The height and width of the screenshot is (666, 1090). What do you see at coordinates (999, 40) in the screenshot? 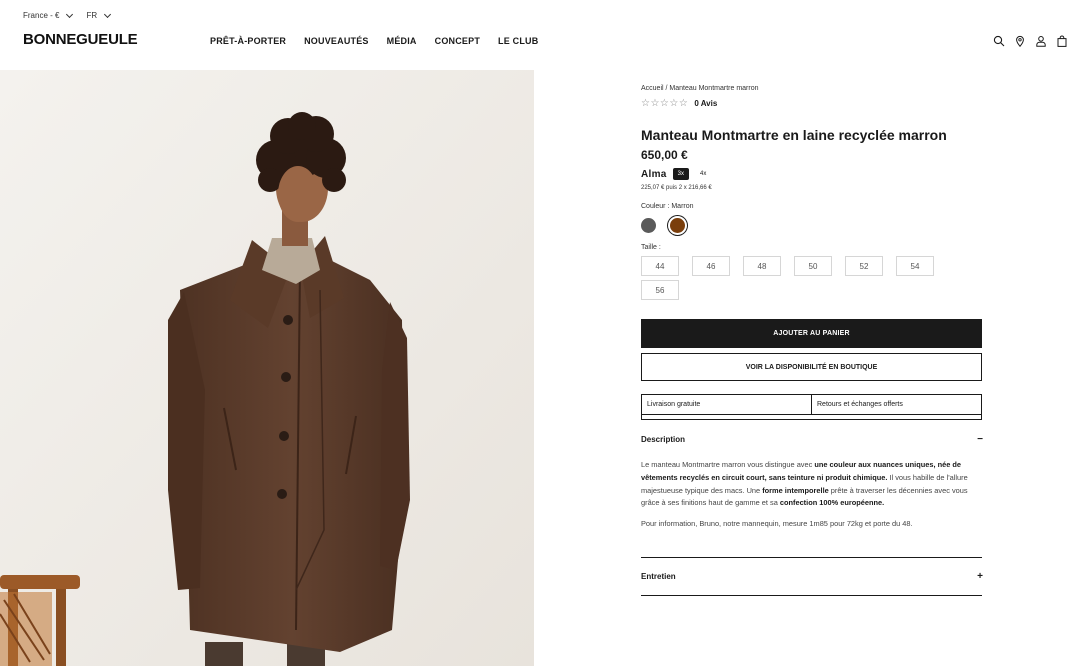
I see `search-icon` at bounding box center [999, 40].